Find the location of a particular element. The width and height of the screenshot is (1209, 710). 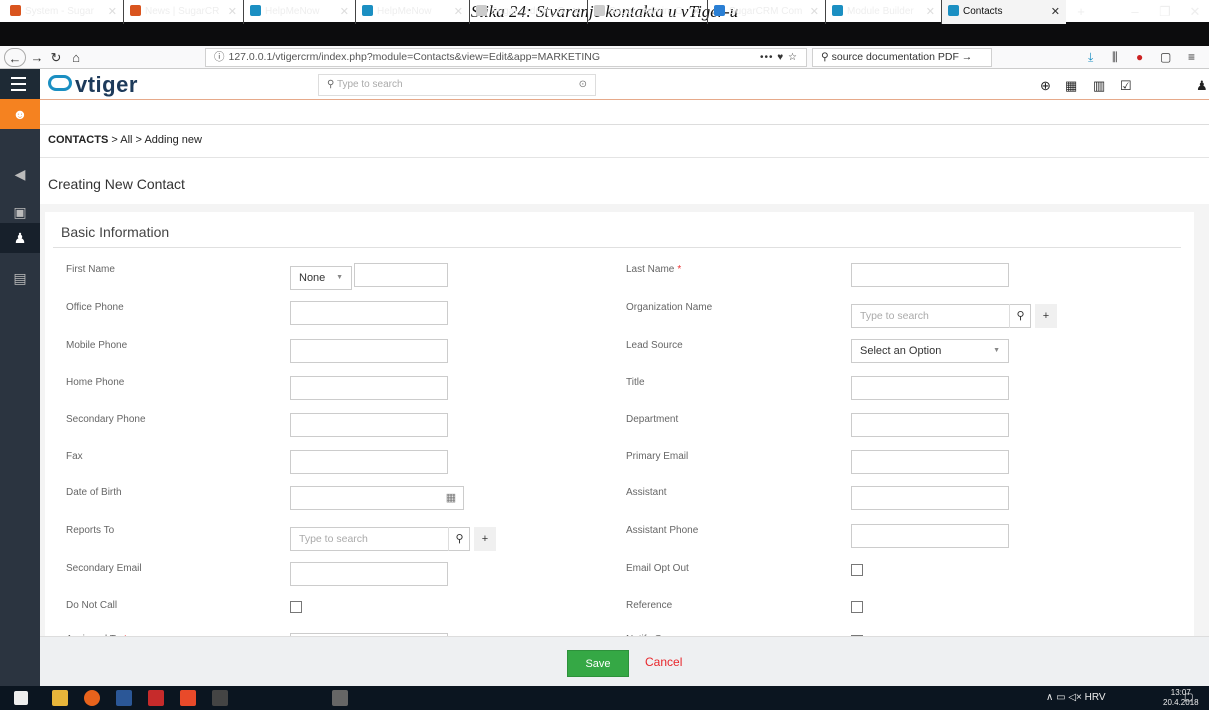

acrobat-icon is located at coordinates (156, 698).